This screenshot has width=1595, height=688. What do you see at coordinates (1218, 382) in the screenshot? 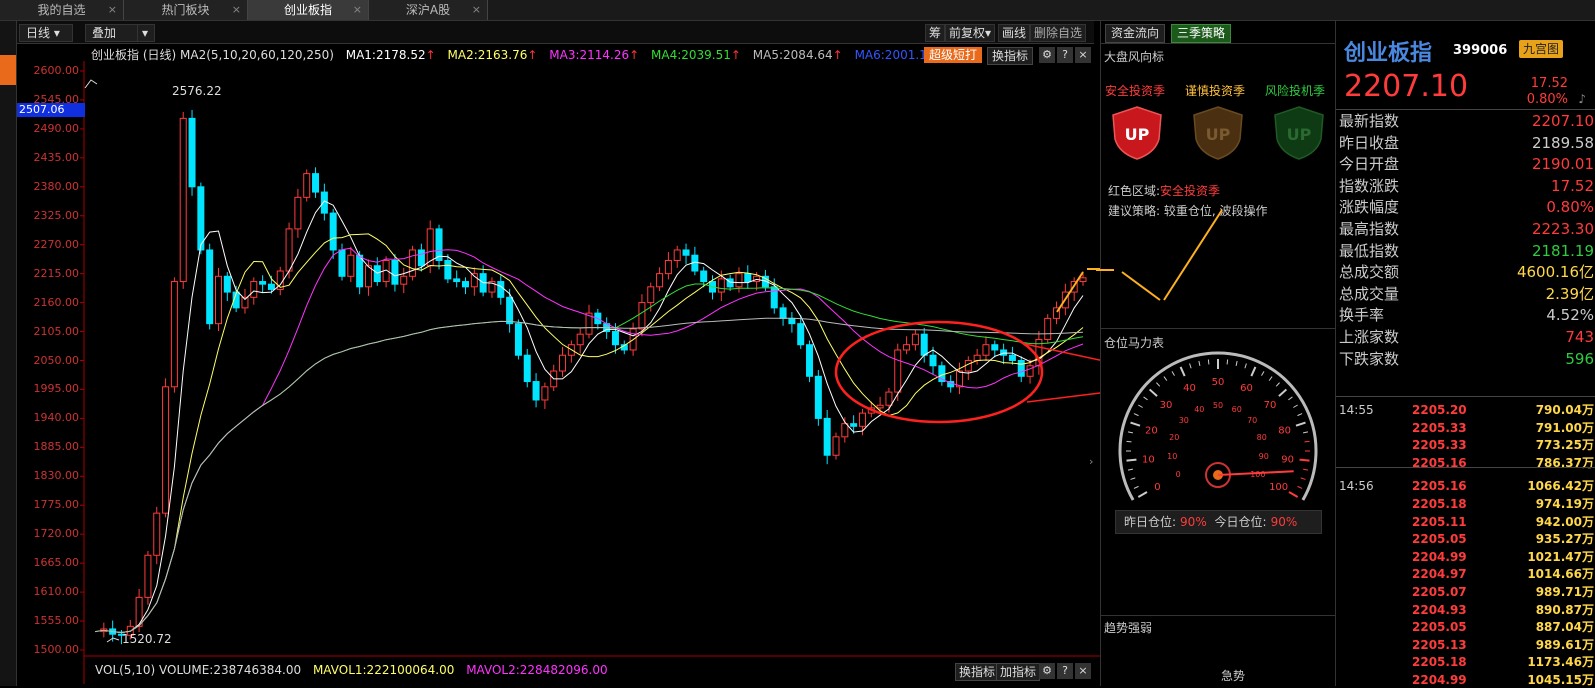
I see `gauge-tick-label: 50` at bounding box center [1218, 382].